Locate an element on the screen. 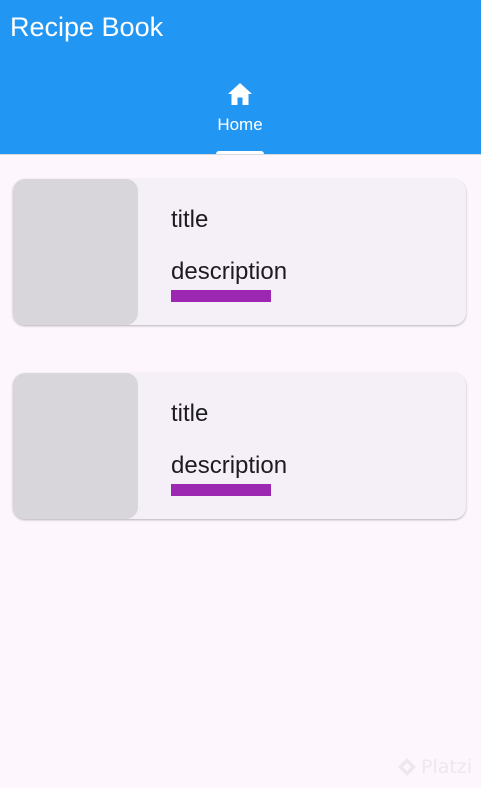 This screenshot has width=481, height=788. tab-home: Home is located at coordinates (240, 118).